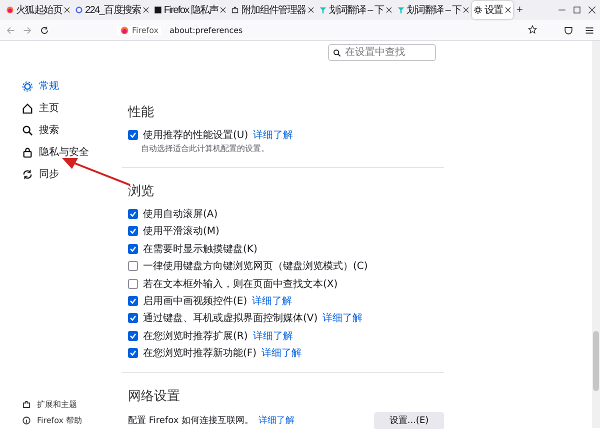 This screenshot has height=429, width=600. I want to click on checkbox-label: 一律使用键盘方向键浏览网页（键盘浏览模式）(C), so click(255, 266).